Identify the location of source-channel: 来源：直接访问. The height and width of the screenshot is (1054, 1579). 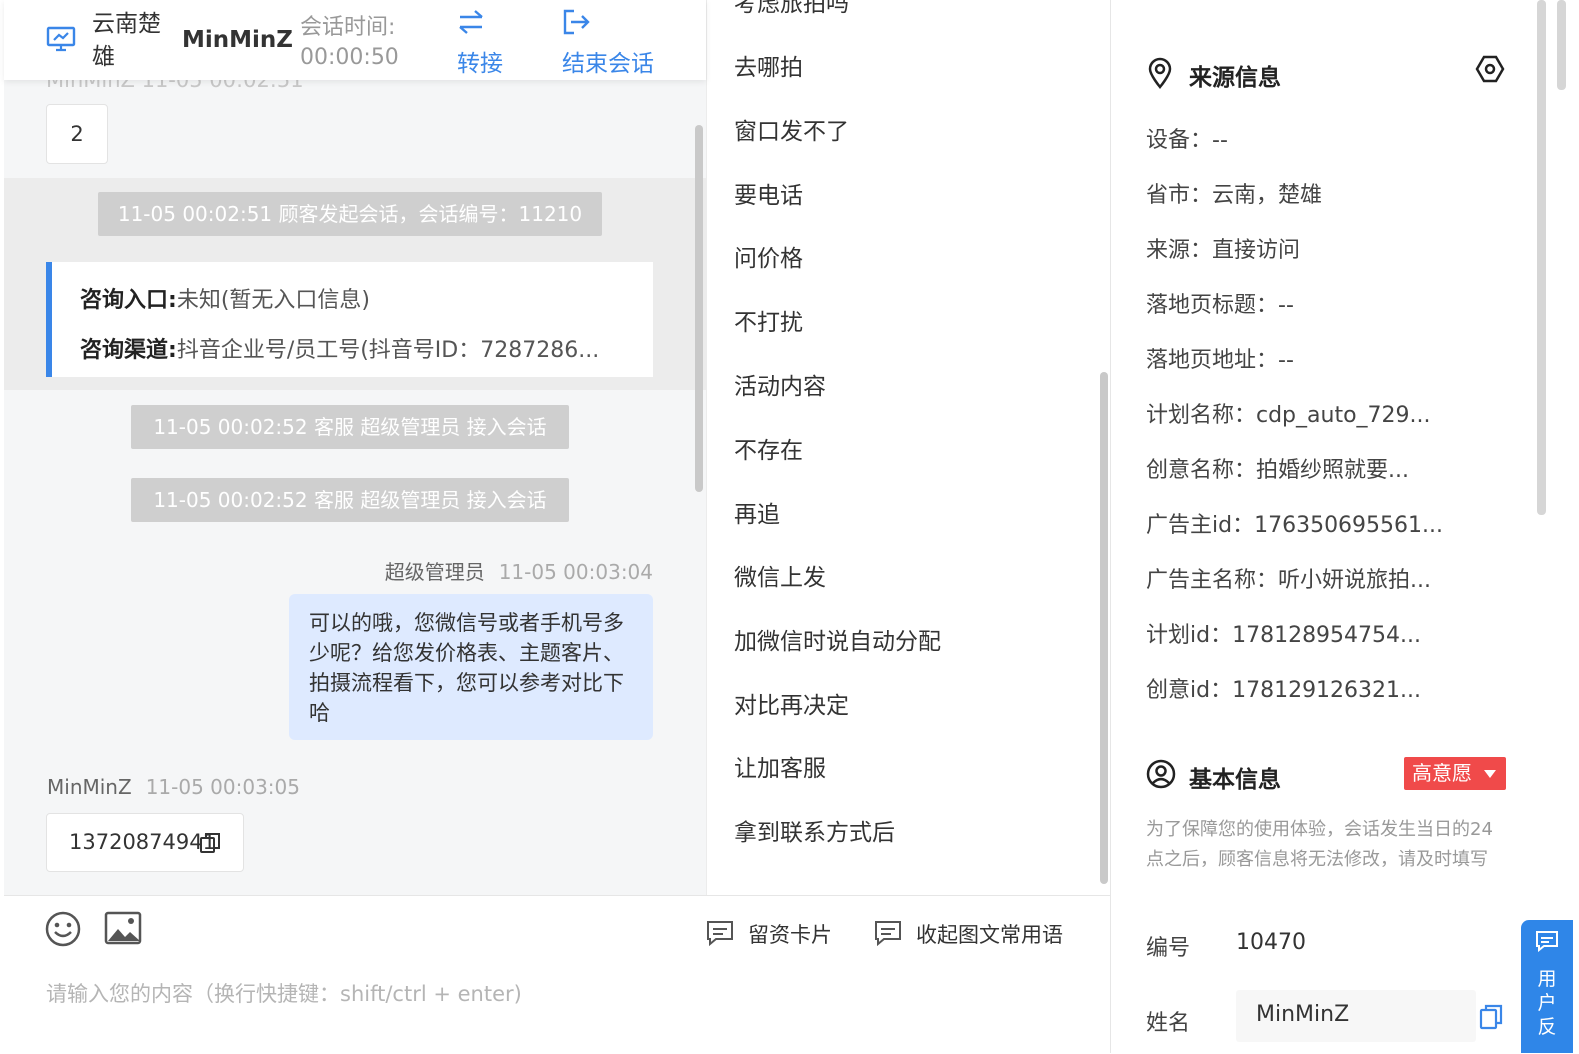
(1223, 250).